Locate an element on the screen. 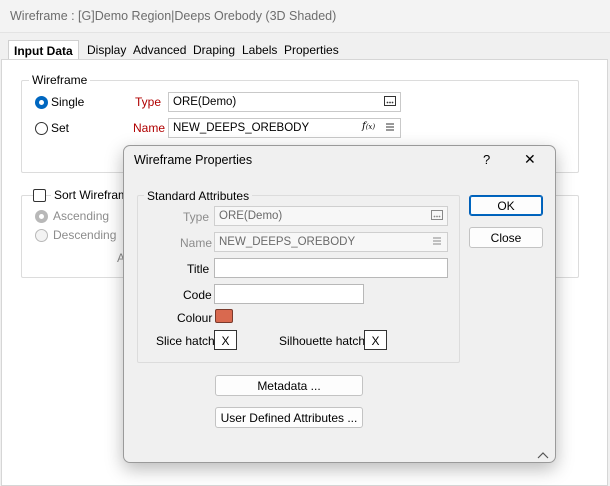  standard-attributes-legend: Standard Attributes is located at coordinates (198, 196).